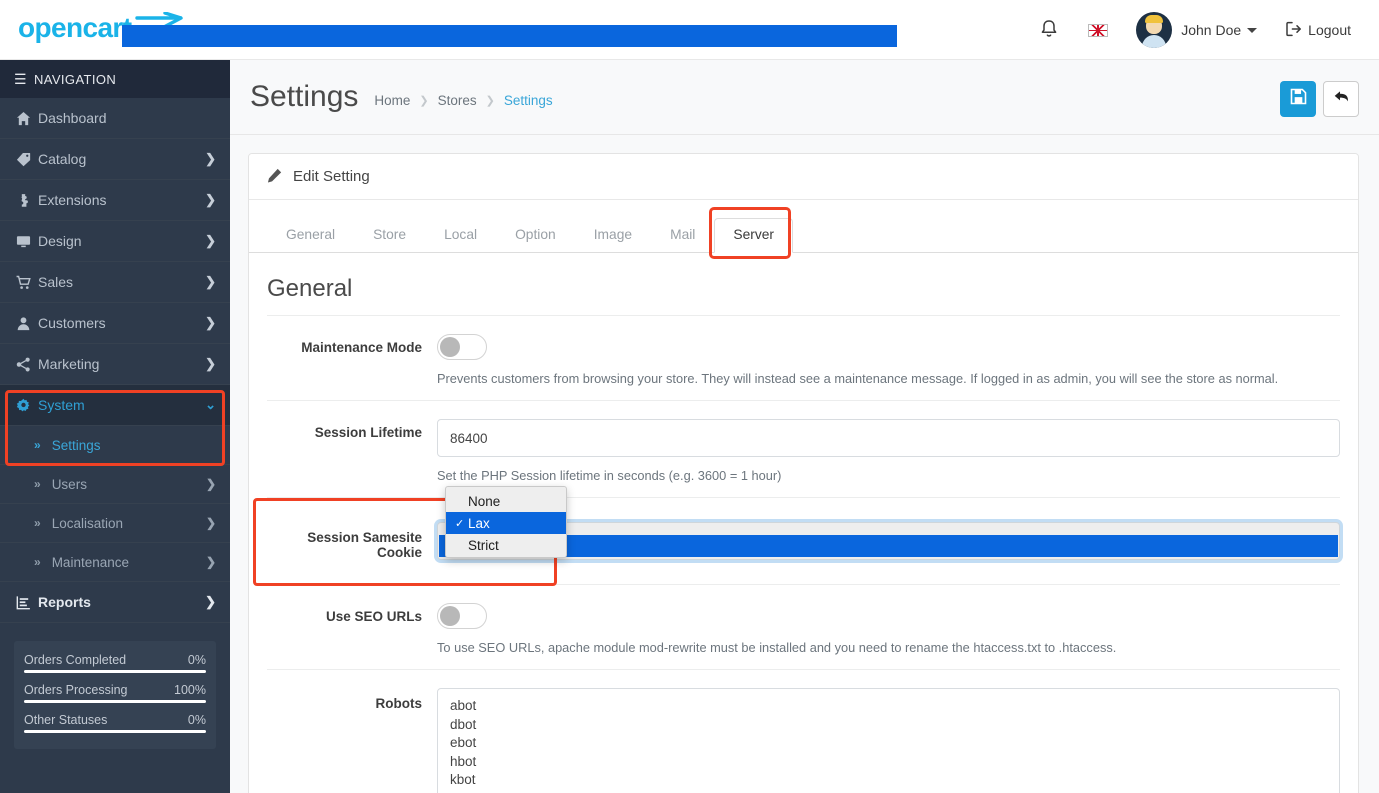 This screenshot has height=793, width=1379. Describe the element at coordinates (754, 235) in the screenshot. I see `tab-server: Server` at that location.